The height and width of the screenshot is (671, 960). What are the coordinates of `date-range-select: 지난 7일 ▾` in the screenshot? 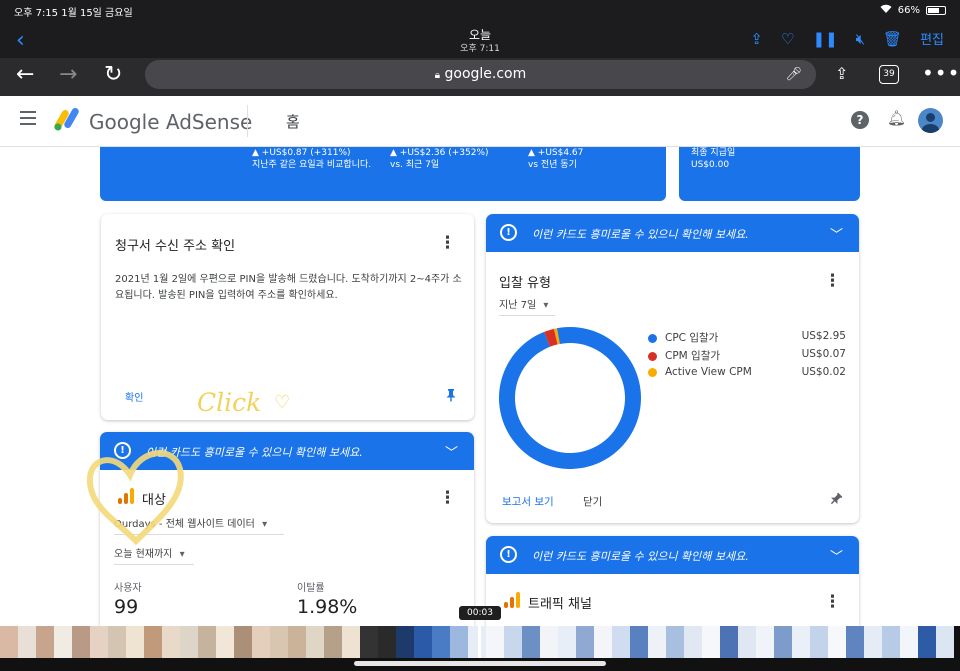 It's located at (527, 306).